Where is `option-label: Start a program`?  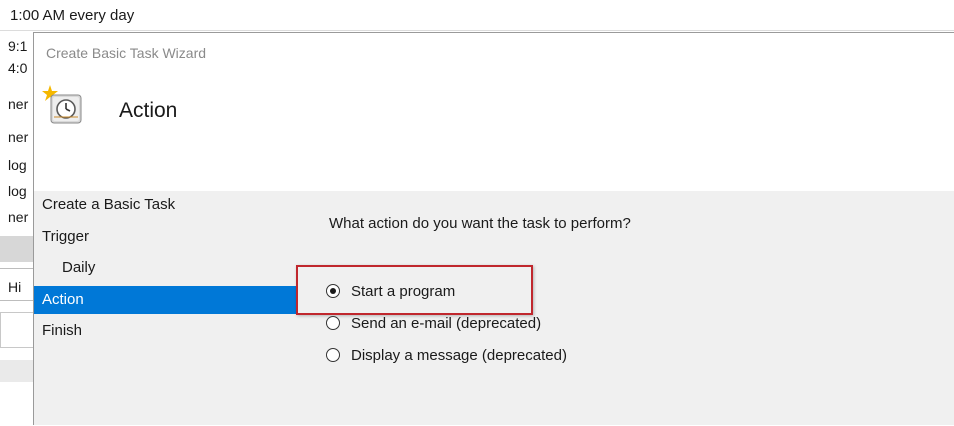
option-label: Start a program is located at coordinates (403, 291).